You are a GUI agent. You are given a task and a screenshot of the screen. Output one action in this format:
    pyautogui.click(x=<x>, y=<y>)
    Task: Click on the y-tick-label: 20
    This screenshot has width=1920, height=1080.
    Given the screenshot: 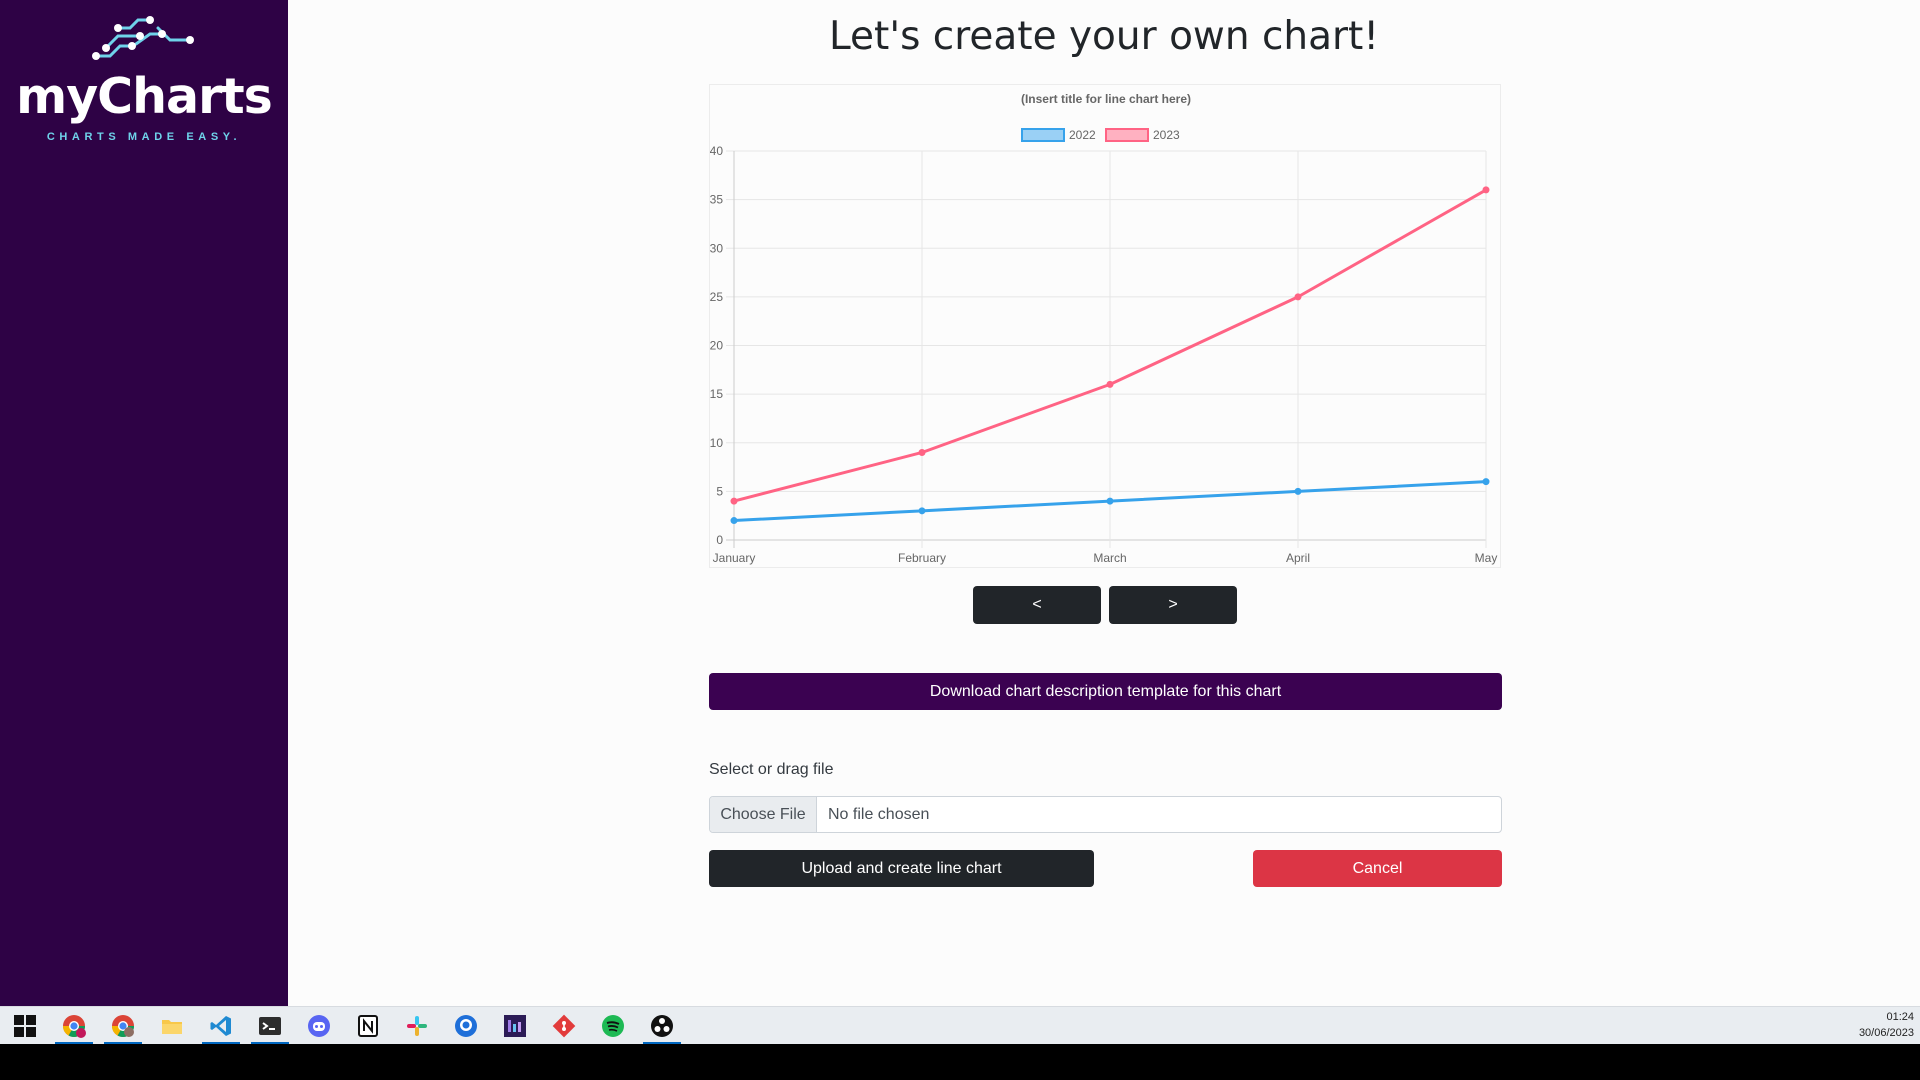 What is the action you would take?
    pyautogui.click(x=716, y=346)
    